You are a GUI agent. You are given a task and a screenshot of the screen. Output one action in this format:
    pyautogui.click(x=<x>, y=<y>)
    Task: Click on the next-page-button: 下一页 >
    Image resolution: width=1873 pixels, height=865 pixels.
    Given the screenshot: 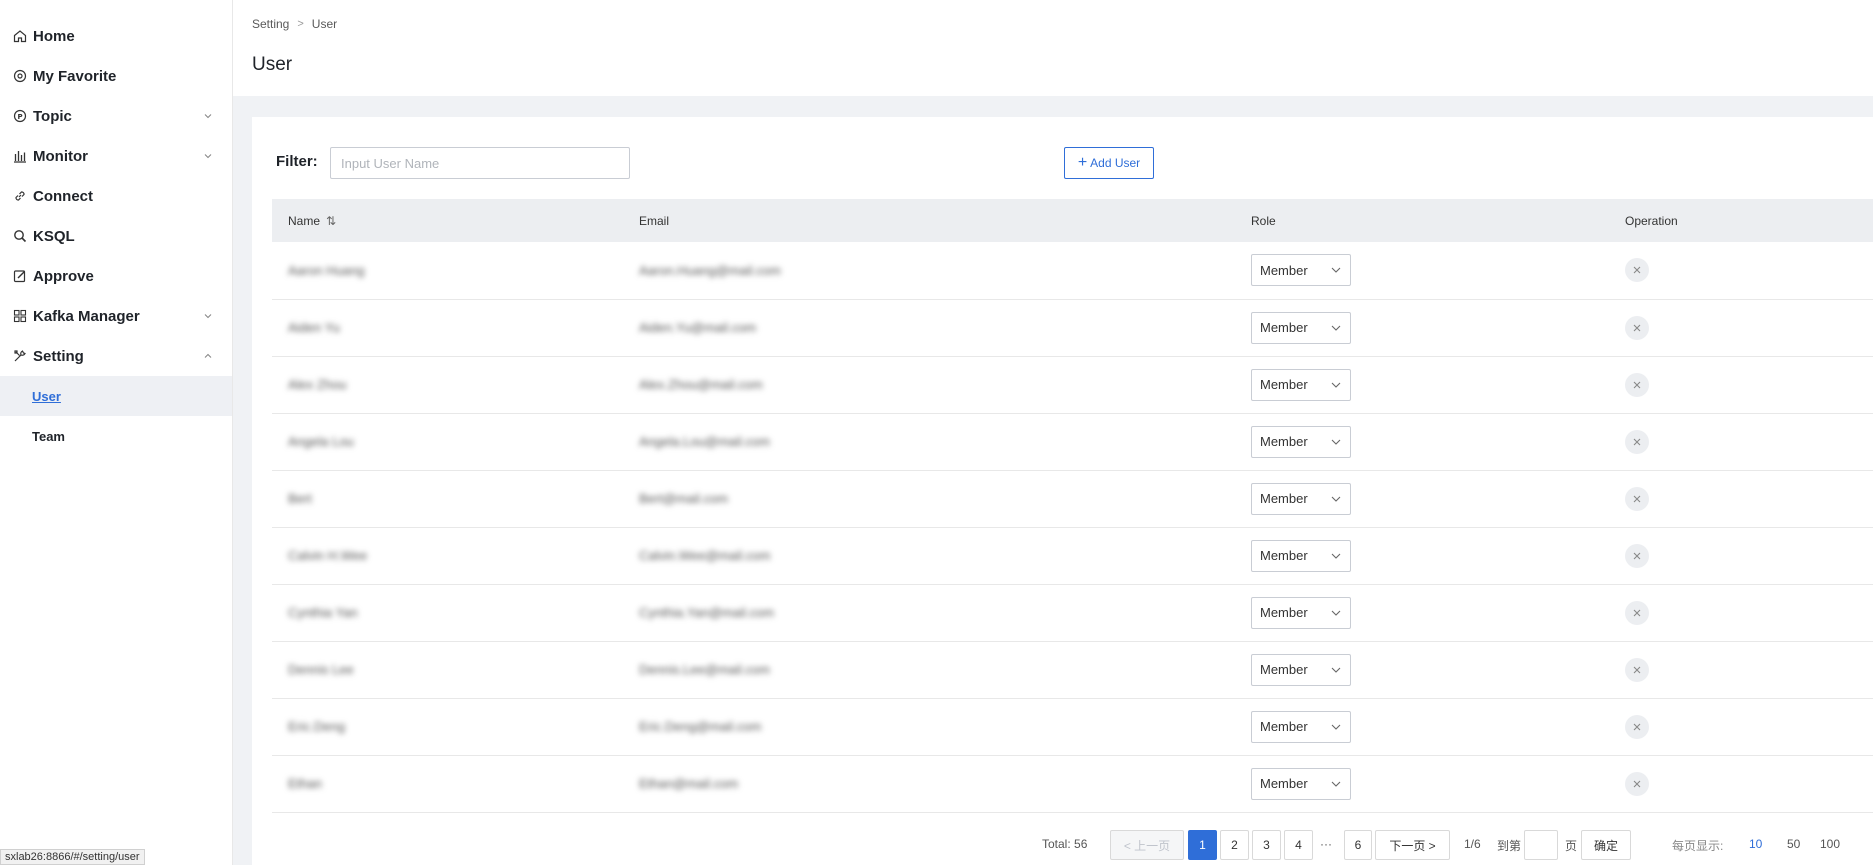 What is the action you would take?
    pyautogui.click(x=1412, y=845)
    